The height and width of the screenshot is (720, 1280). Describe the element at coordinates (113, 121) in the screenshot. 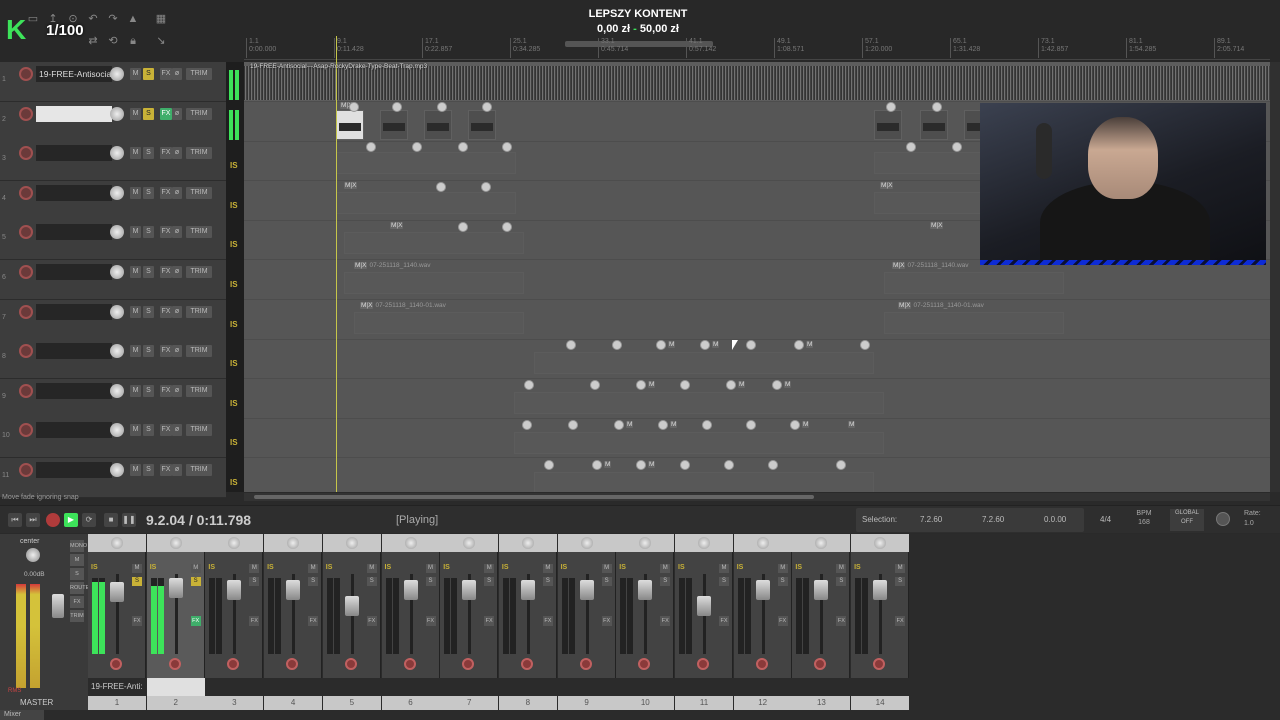

I see `track-header: 2 M S FX ø TRIM` at that location.